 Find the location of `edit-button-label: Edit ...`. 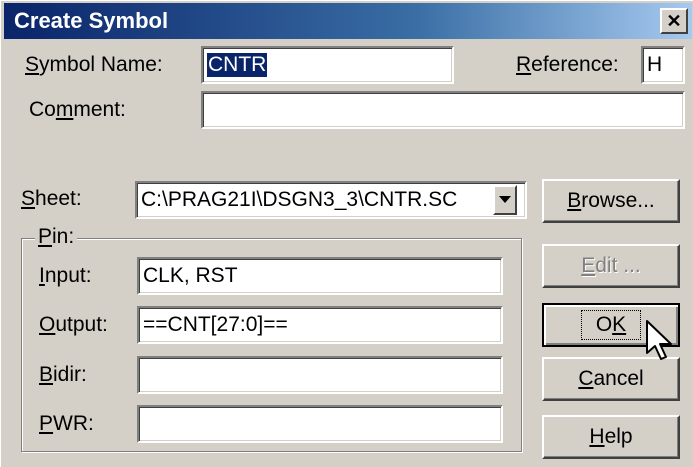

edit-button-label: Edit ... is located at coordinates (611, 265).